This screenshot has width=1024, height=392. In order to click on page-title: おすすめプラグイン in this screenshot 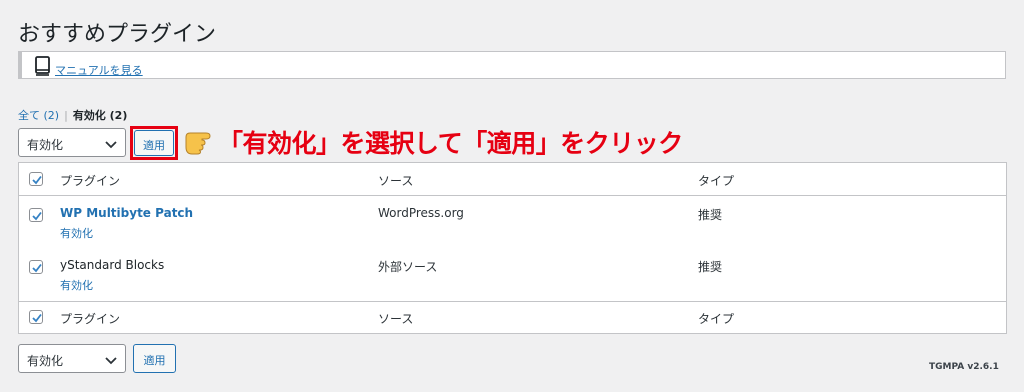, I will do `click(117, 34)`.